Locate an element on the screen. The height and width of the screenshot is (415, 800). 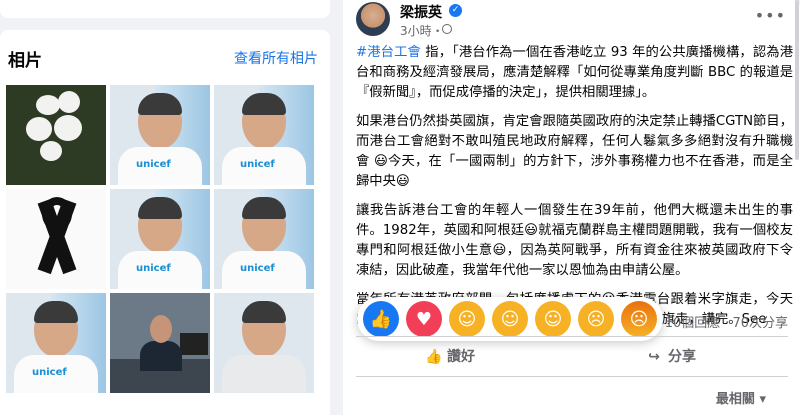
share-count: 70次分享 is located at coordinates (760, 323).